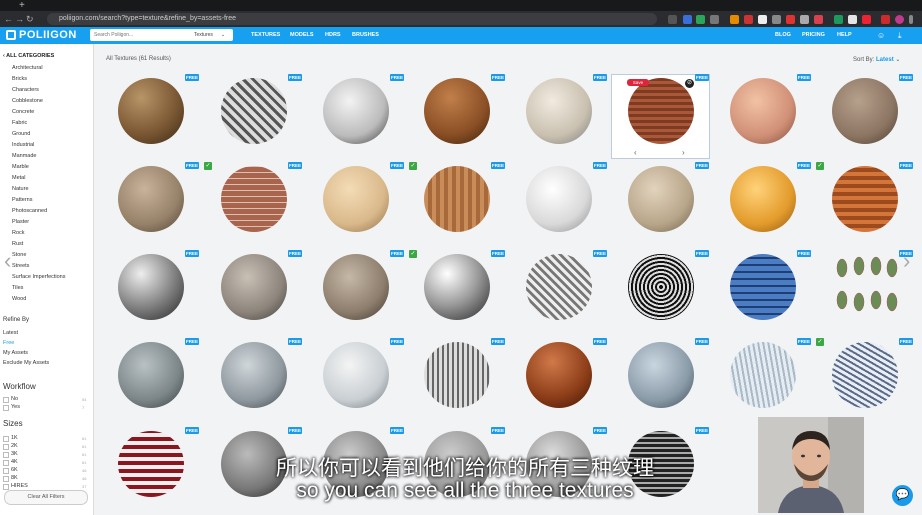 The image size is (922, 515). I want to click on nav-brushes: BRUSHES, so click(365, 35).